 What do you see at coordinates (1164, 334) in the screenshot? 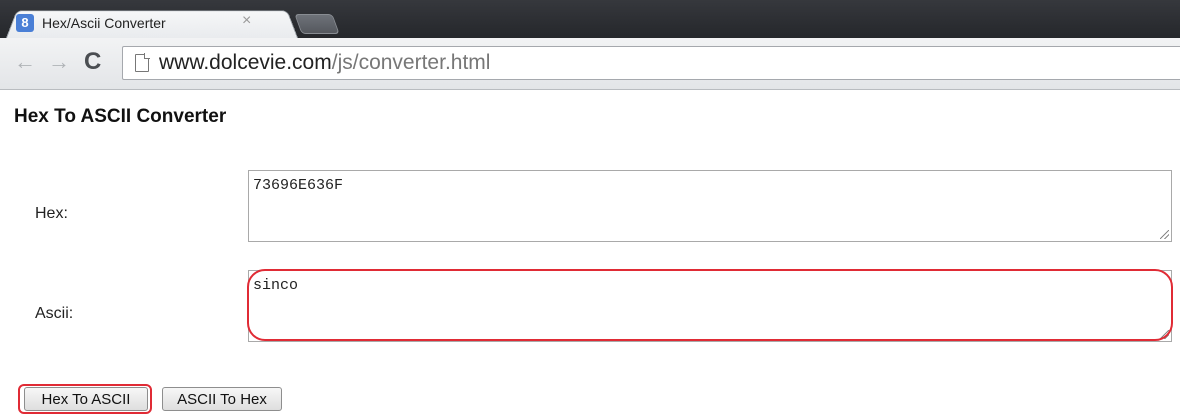
I see `ascii-resize-handle` at bounding box center [1164, 334].